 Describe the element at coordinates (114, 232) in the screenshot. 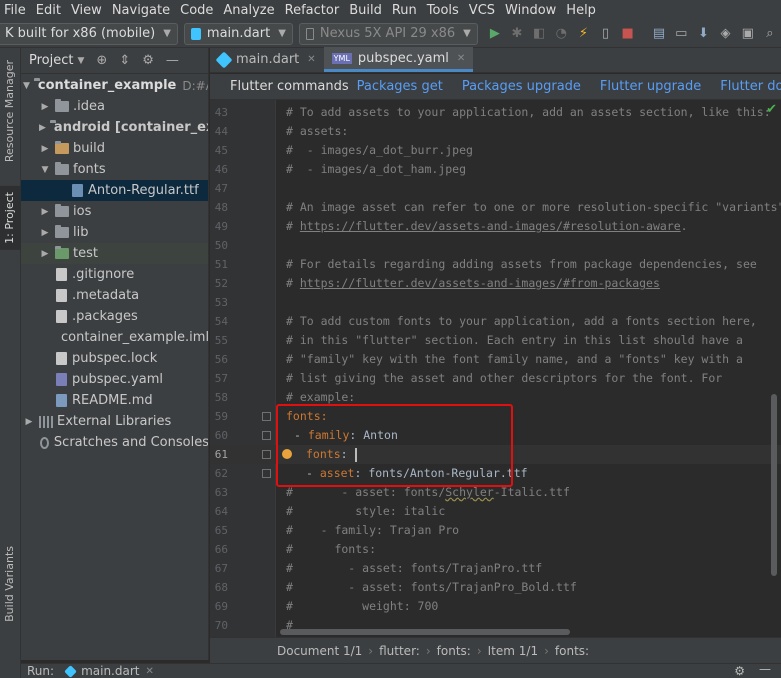

I see `tree-item-lib: ▶ lib` at that location.